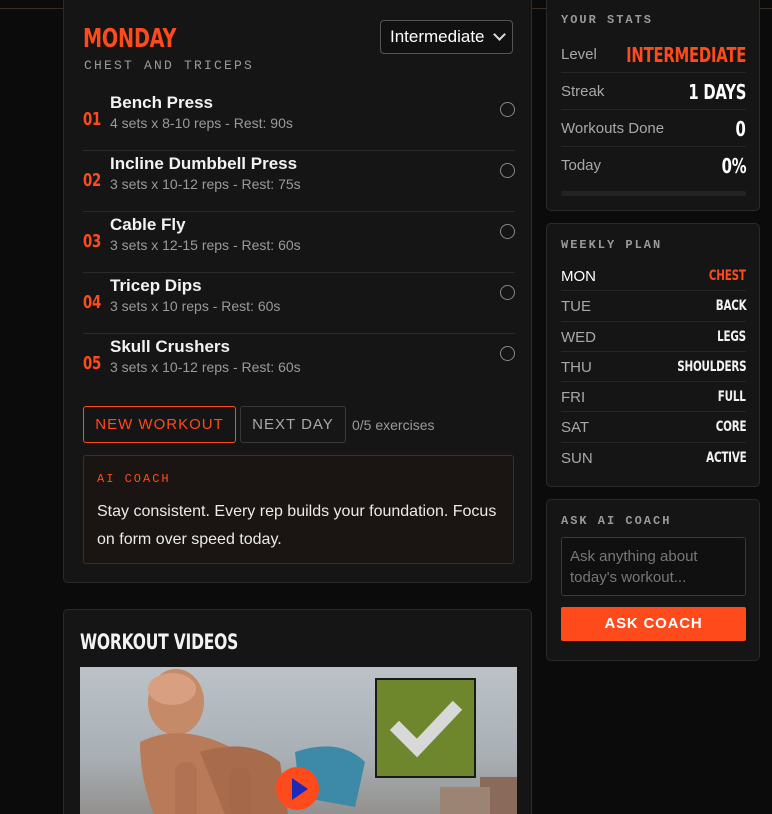 The width and height of the screenshot is (772, 814). I want to click on plan-day: FRI, so click(573, 398).